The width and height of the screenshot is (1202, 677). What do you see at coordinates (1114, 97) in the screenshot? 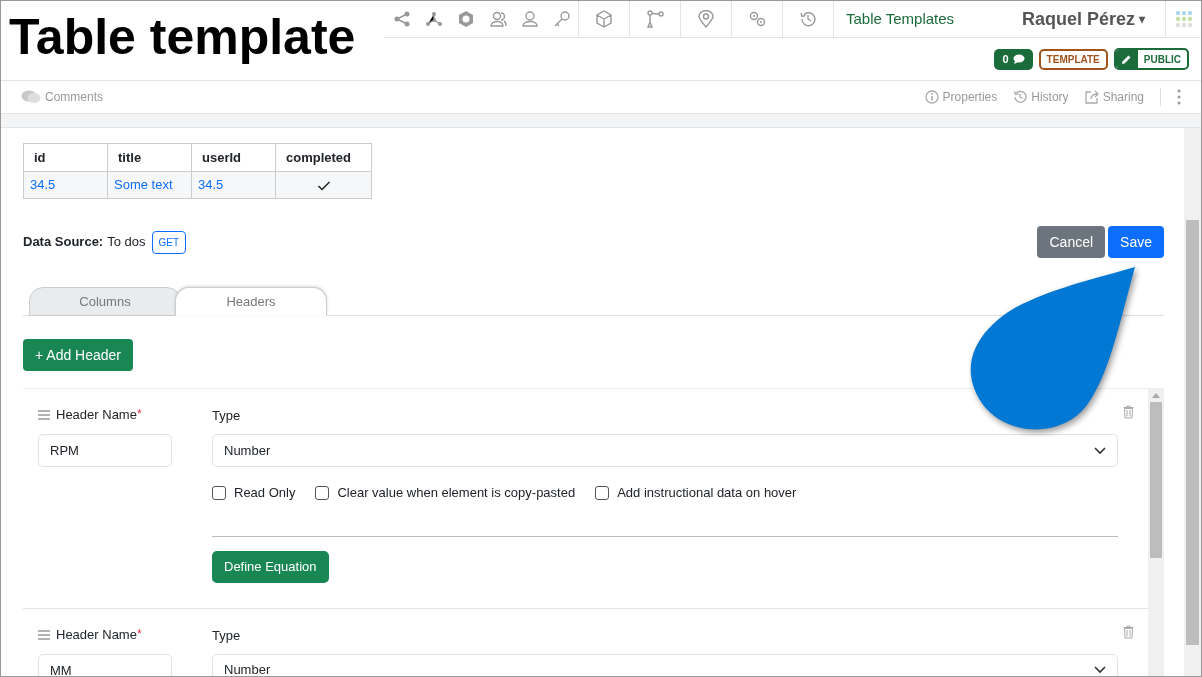
I see `sharing-button: Sharing` at bounding box center [1114, 97].